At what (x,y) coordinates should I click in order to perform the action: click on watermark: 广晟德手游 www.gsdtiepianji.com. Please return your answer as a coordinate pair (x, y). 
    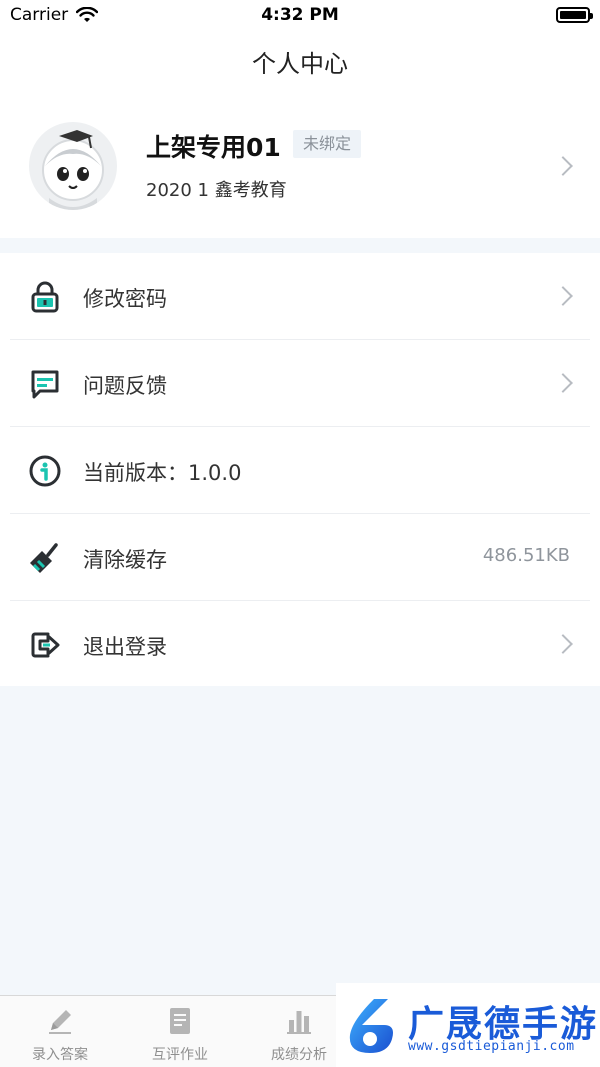
    Looking at the image, I should click on (468, 1025).